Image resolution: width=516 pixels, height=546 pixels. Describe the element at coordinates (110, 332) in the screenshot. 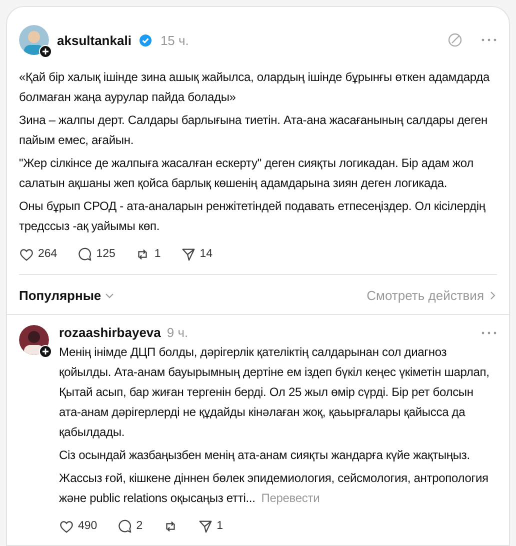

I see `author-name: rozaashirbayeva` at that location.